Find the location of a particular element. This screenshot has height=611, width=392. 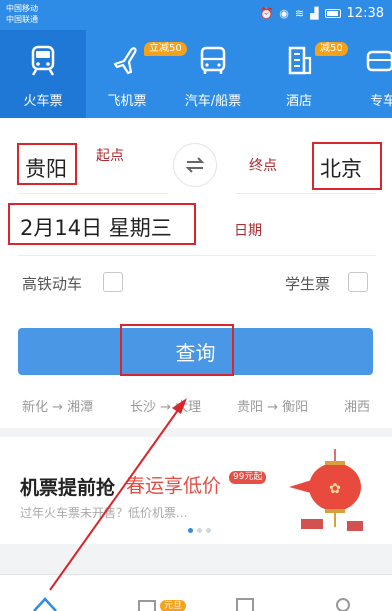

to-station-highlight is located at coordinates (347, 166).